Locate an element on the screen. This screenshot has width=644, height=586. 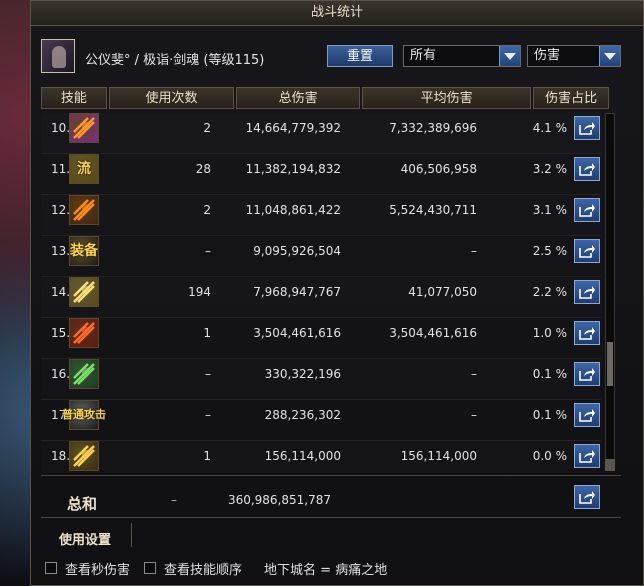
table-row: 17. 普通攻击 –288,236,302–0.1 % is located at coordinates (321, 420).